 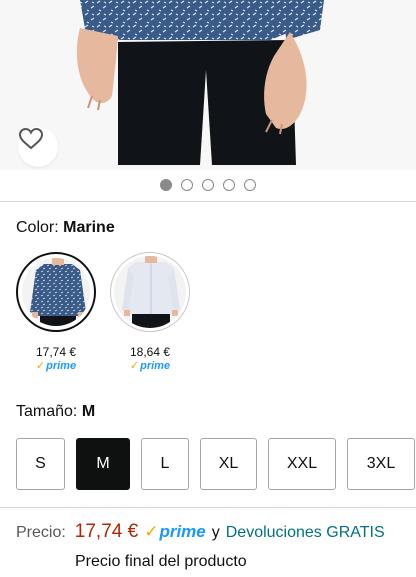 What do you see at coordinates (106, 531) in the screenshot?
I see `price-value: 17,74 €` at bounding box center [106, 531].